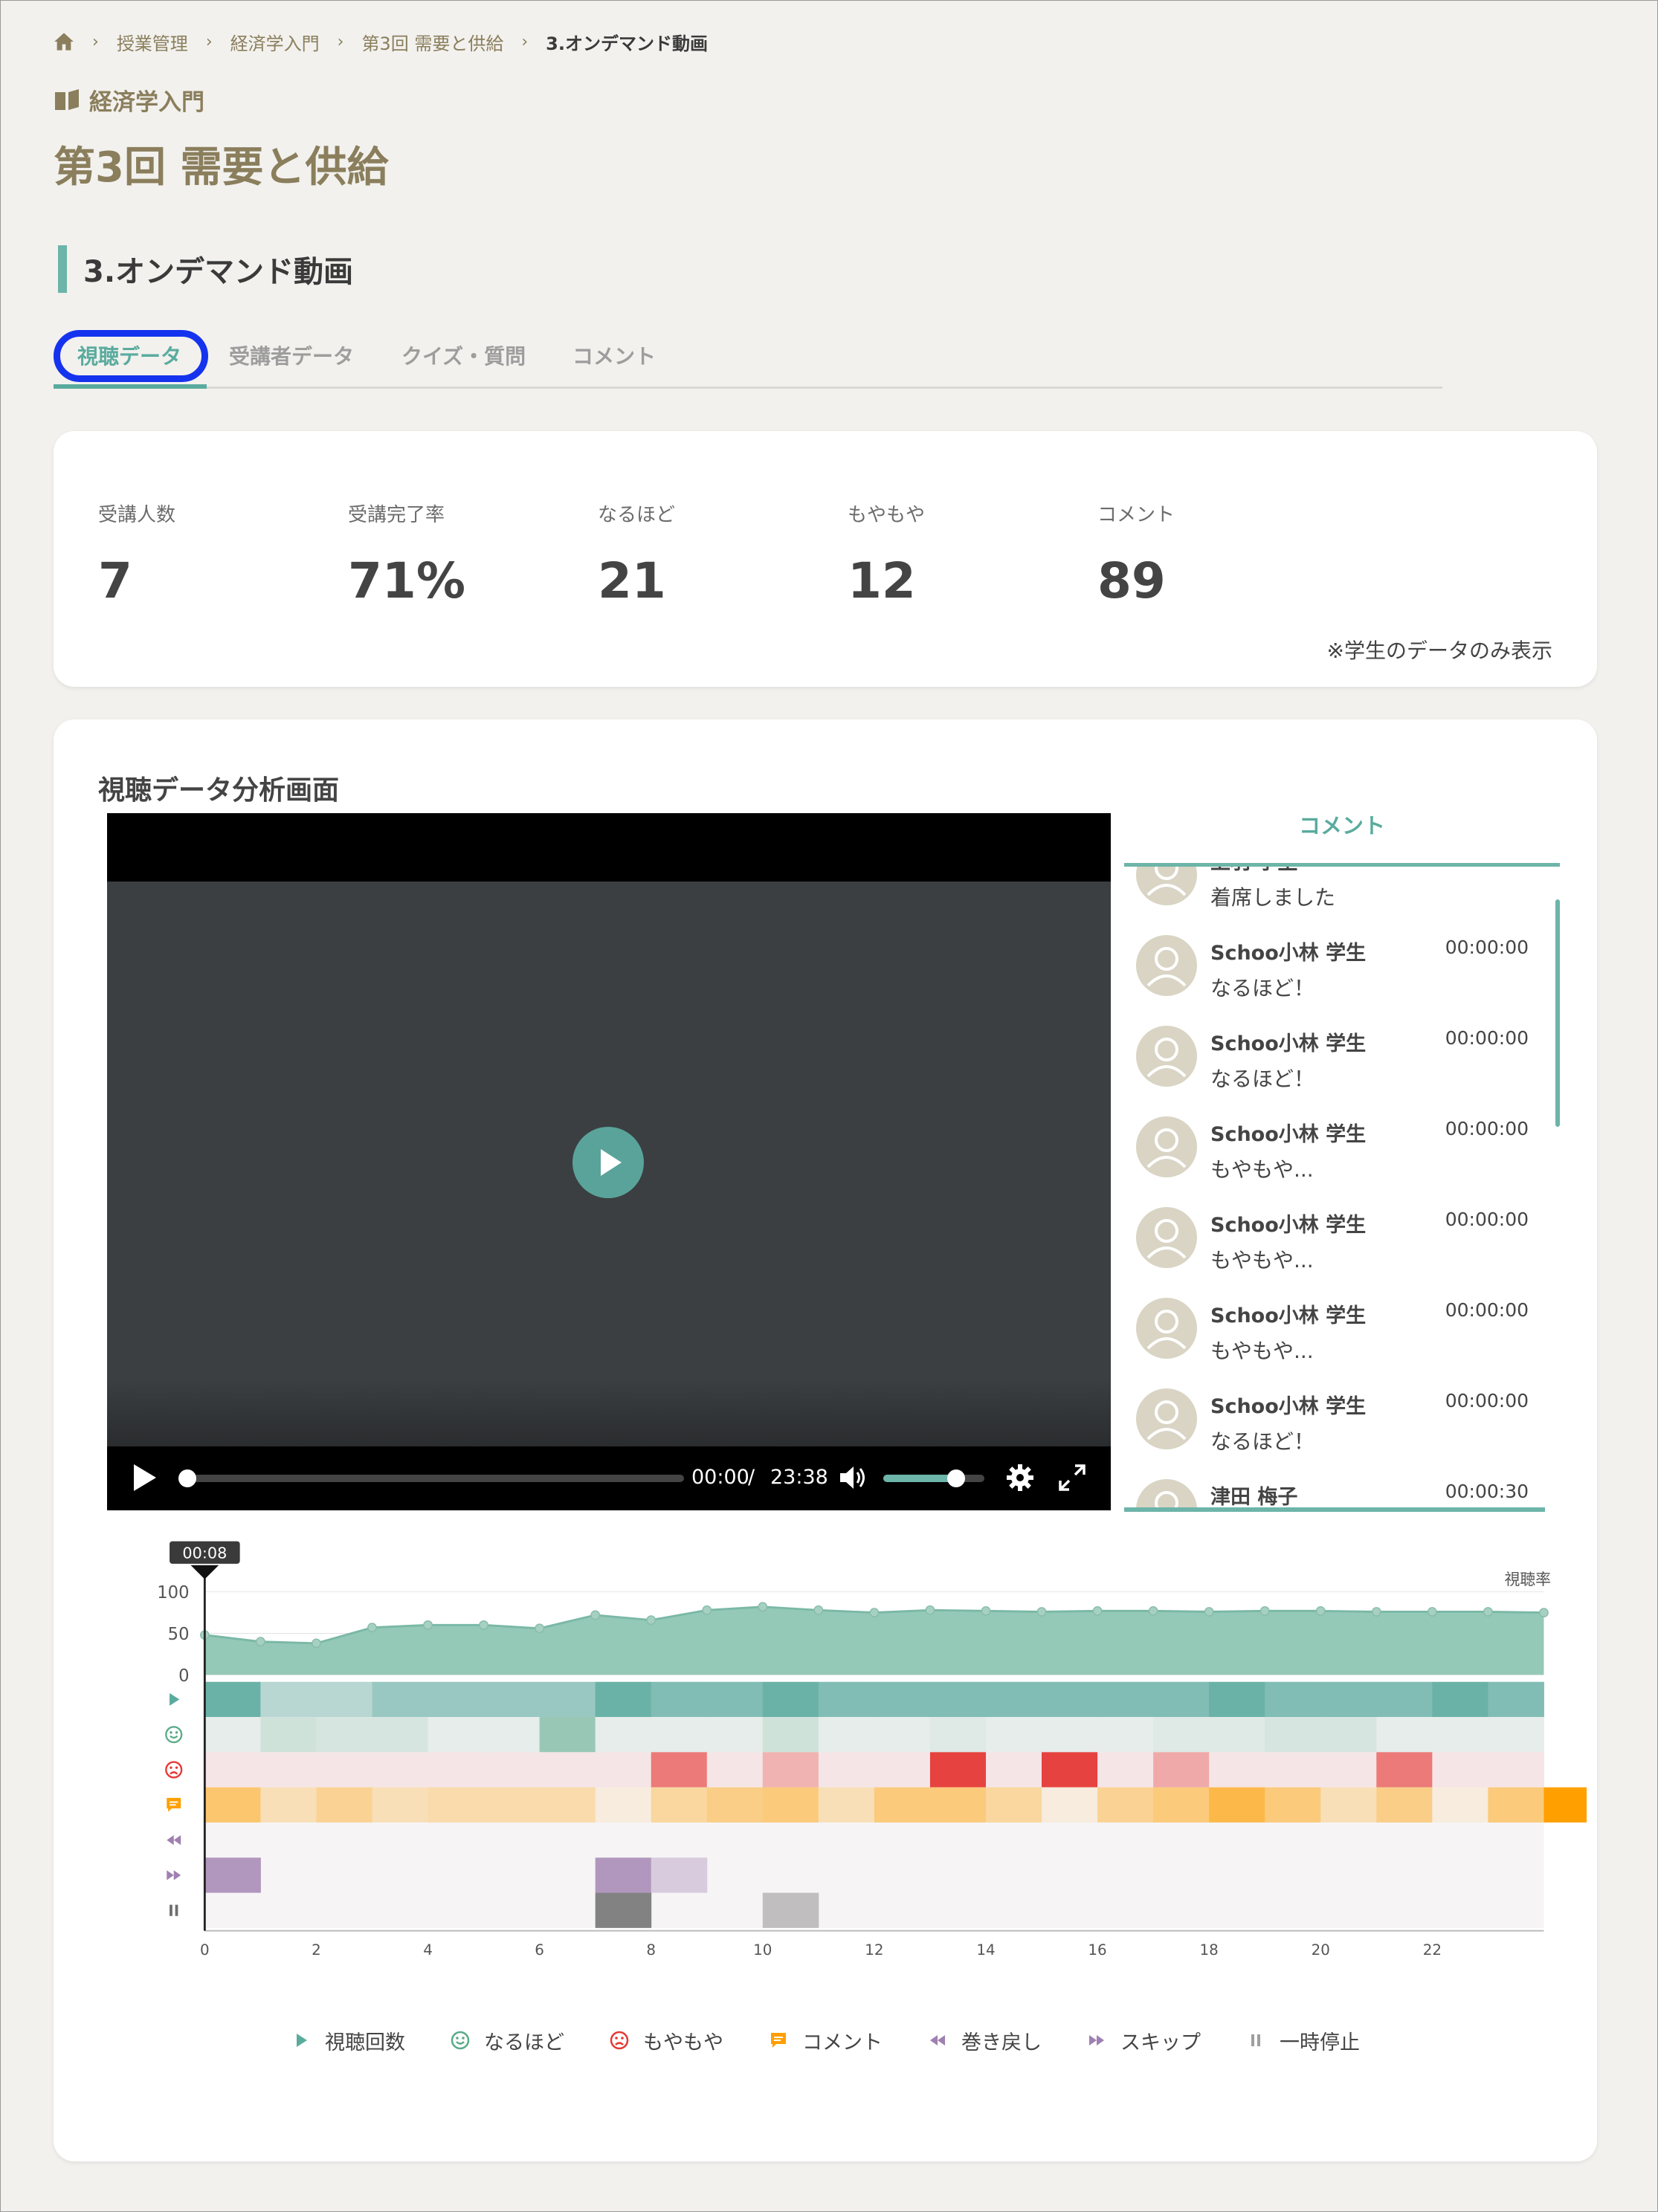 The height and width of the screenshot is (2212, 1658). I want to click on tab-quiz-question: クイズ・質問, so click(463, 355).